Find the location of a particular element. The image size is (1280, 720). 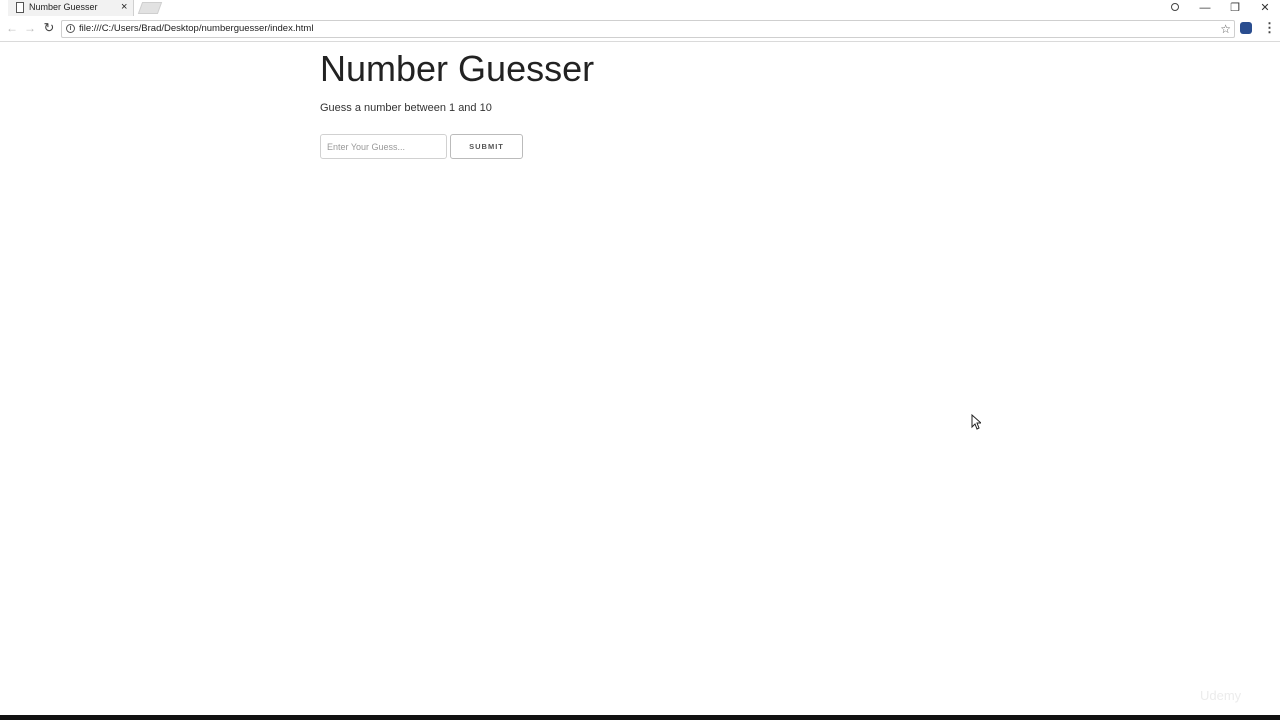

guess-input is located at coordinates (383, 146).